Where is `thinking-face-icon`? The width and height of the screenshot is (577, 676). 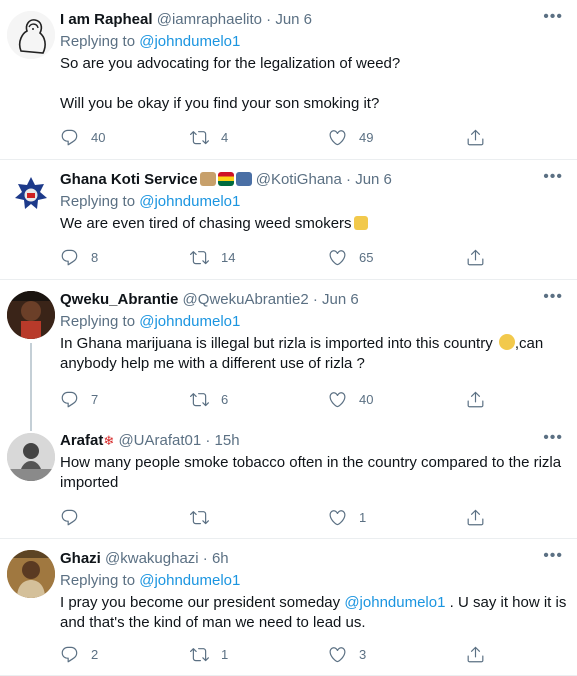 thinking-face-icon is located at coordinates (506, 342).